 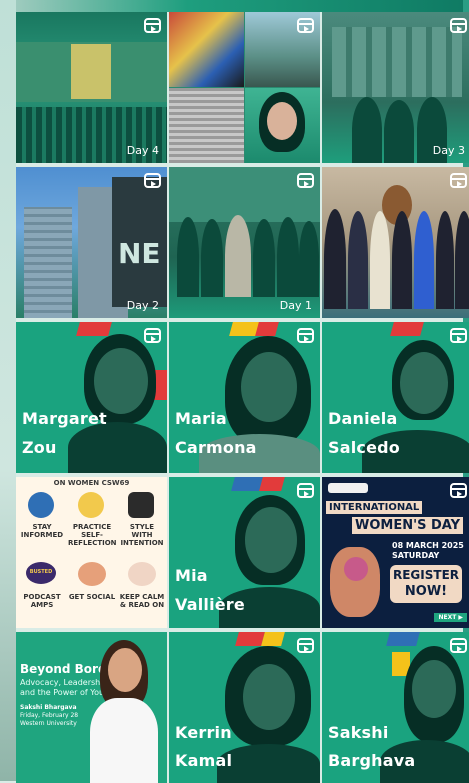 What do you see at coordinates (206, 125) in the screenshot?
I see `collage-photo-texture` at bounding box center [206, 125].